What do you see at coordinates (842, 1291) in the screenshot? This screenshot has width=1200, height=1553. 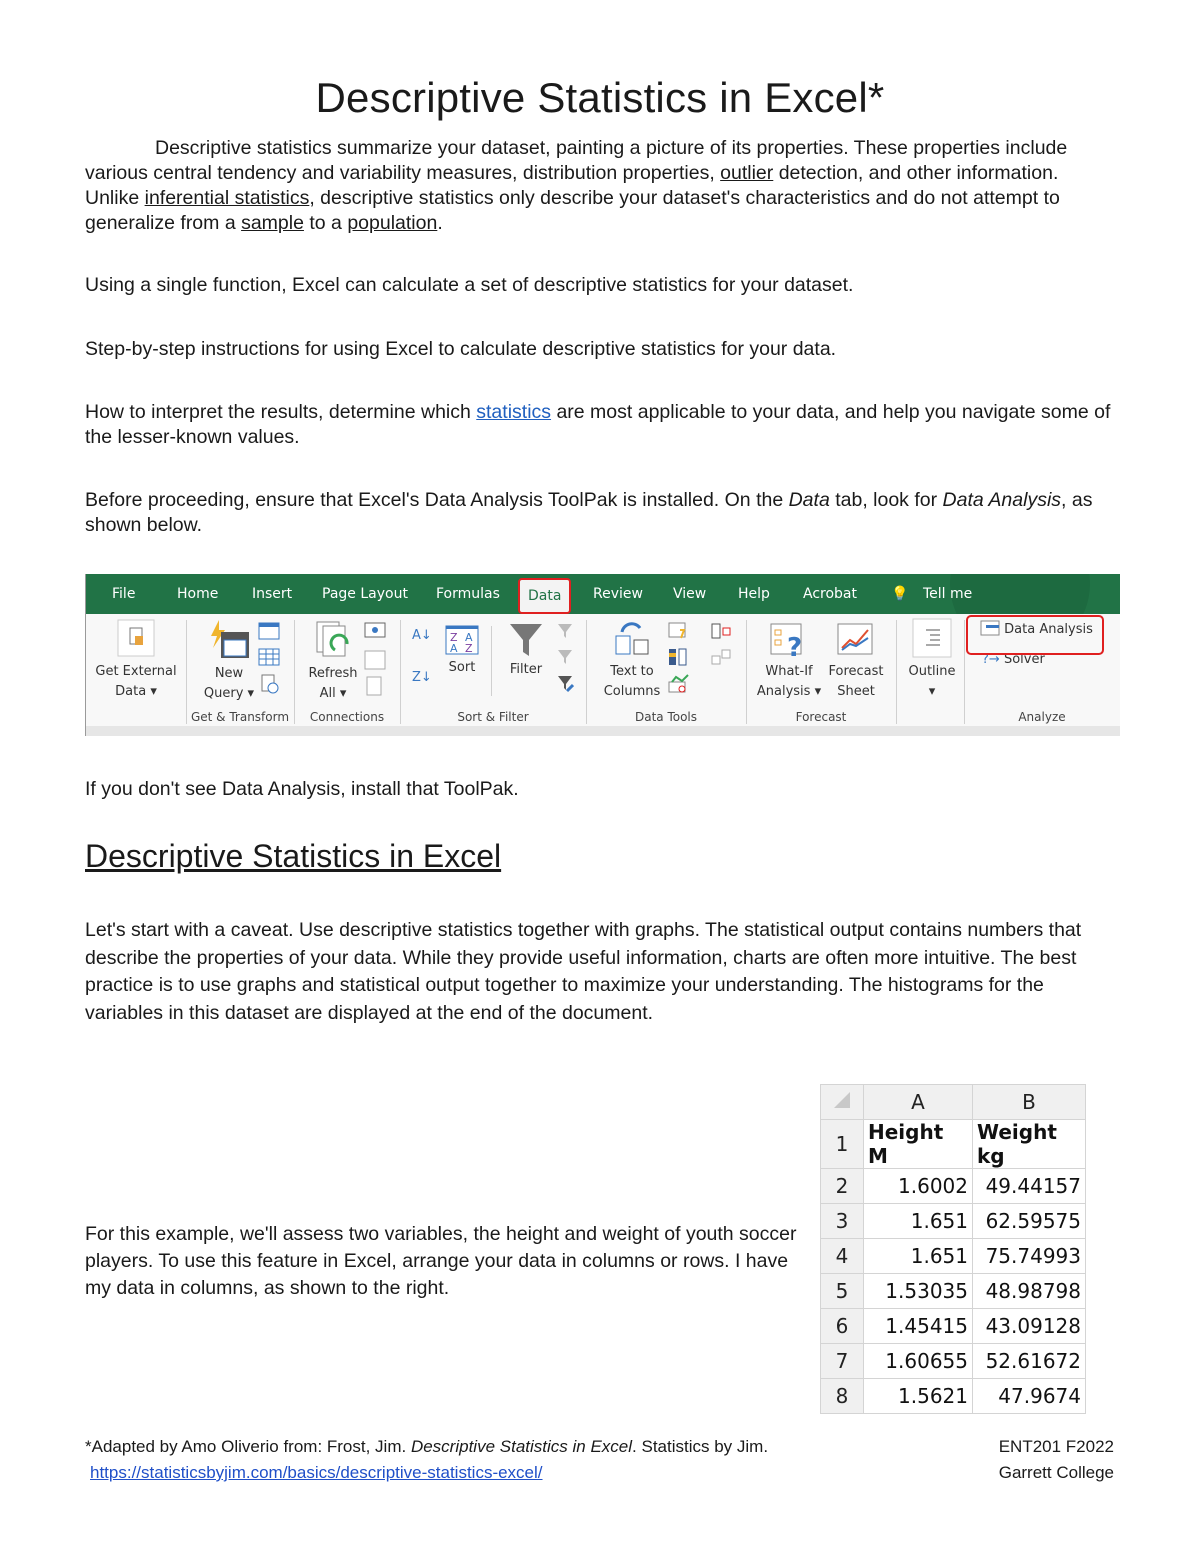 I see `row-header: 5` at bounding box center [842, 1291].